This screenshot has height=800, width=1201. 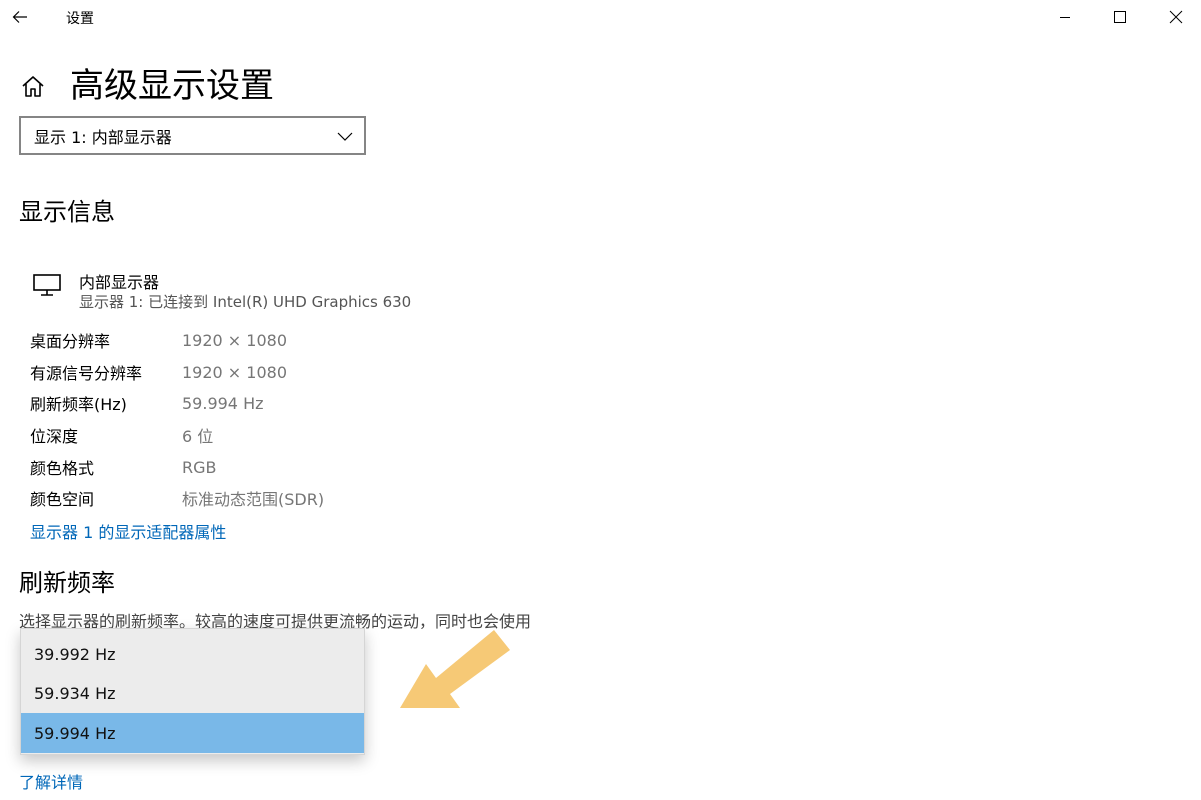 I want to click on minimize-button, so click(x=1065, y=17).